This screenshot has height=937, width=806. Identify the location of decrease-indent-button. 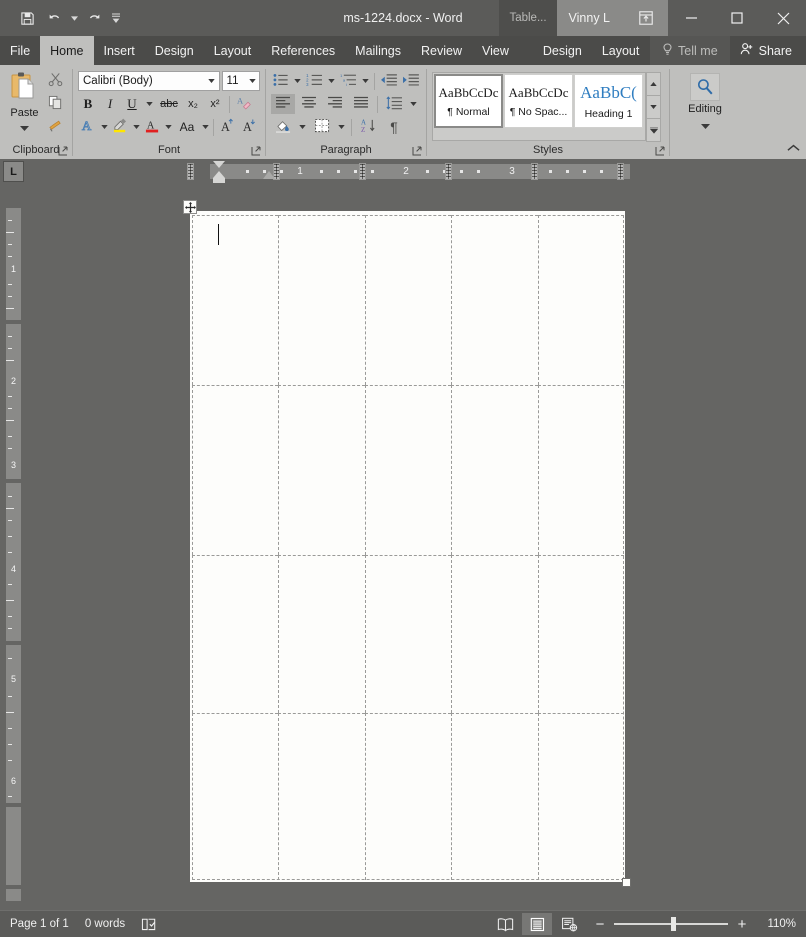
(389, 81).